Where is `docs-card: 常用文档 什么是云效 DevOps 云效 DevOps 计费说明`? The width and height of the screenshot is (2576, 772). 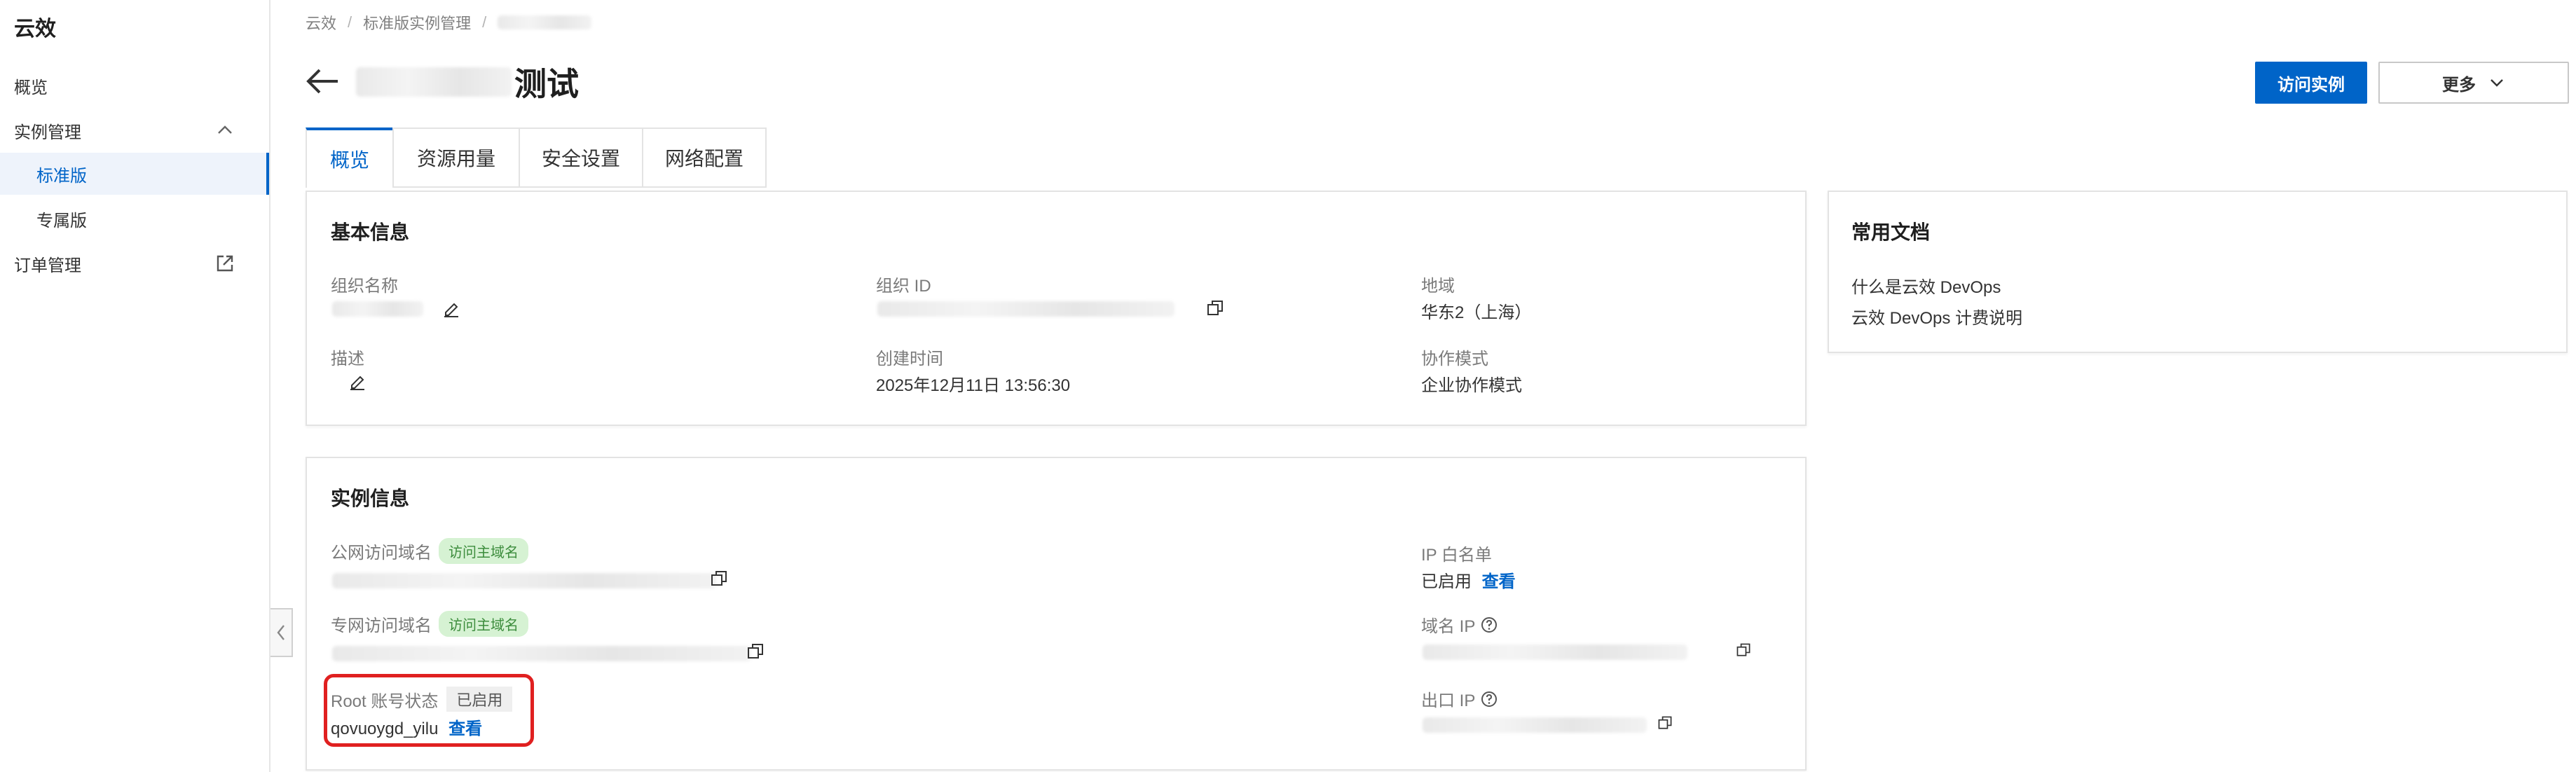 docs-card: 常用文档 什么是云效 DevOps 云效 DevOps 计费说明 is located at coordinates (2198, 272).